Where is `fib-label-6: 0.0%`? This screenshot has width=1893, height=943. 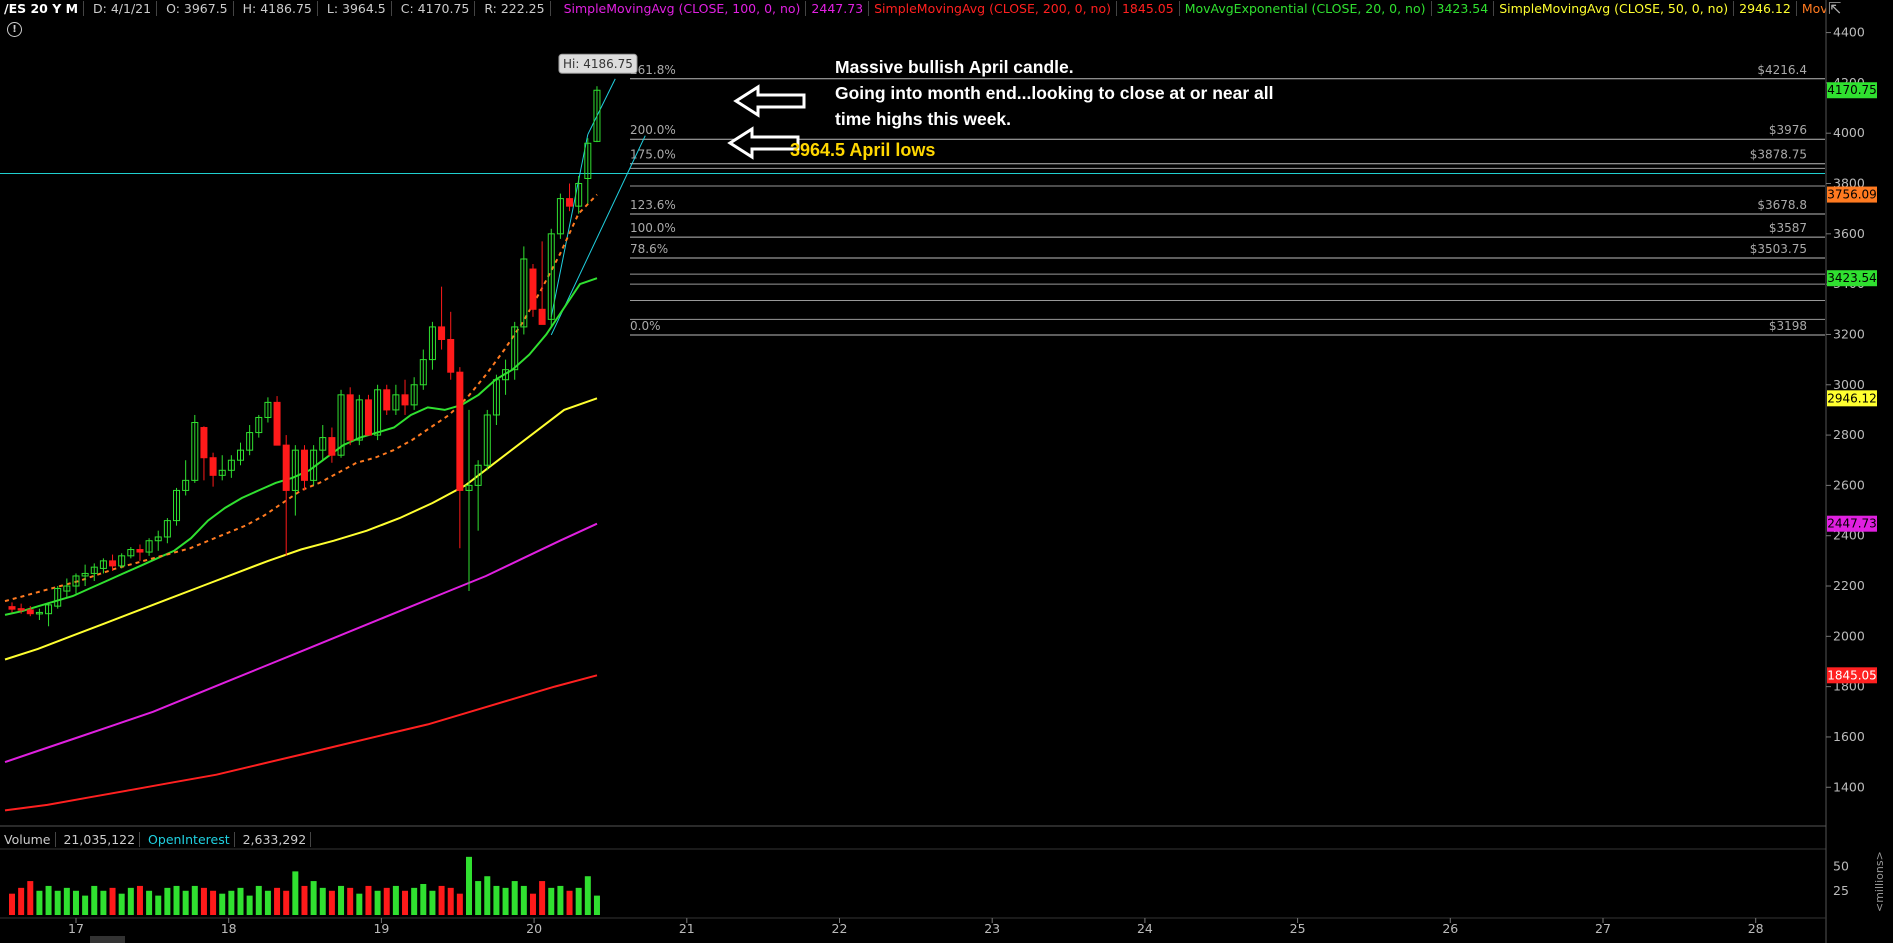 fib-label-6: 0.0% is located at coordinates (645, 326).